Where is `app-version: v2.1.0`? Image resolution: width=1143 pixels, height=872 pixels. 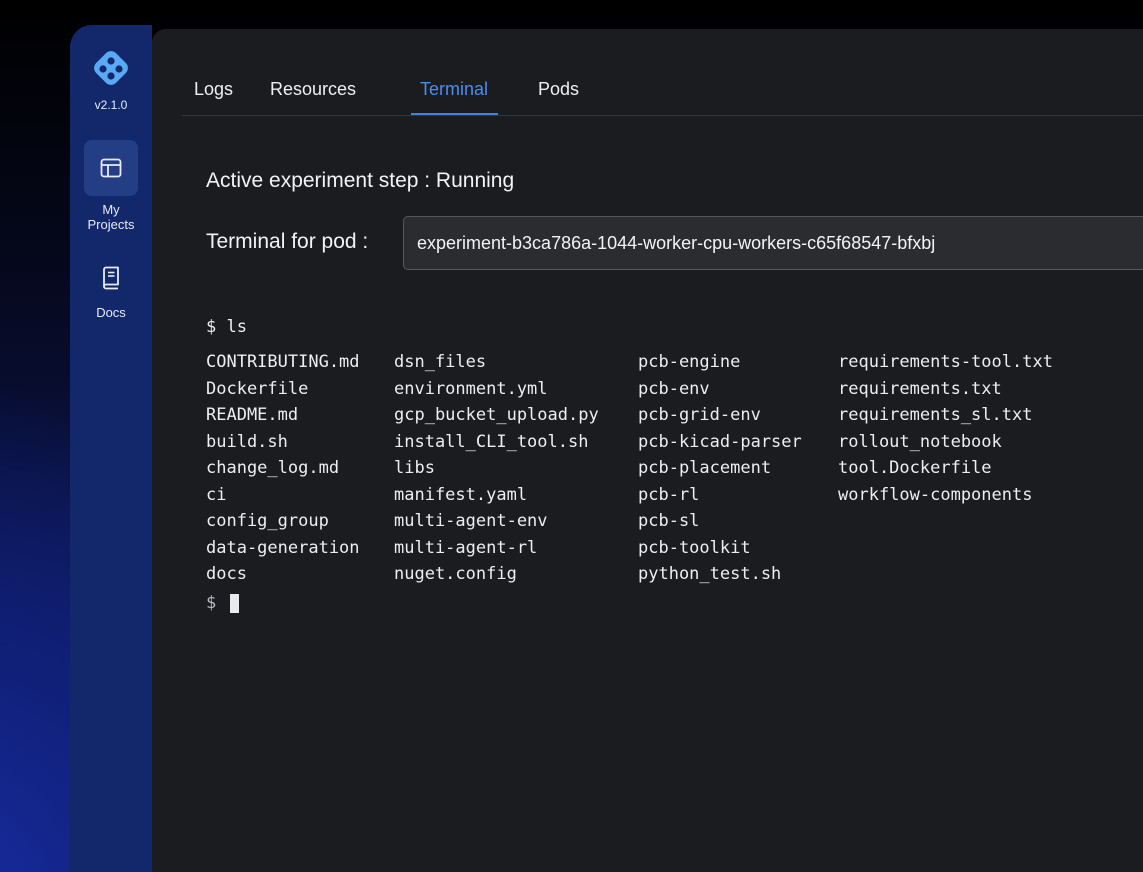
app-version: v2.1.0 is located at coordinates (111, 105).